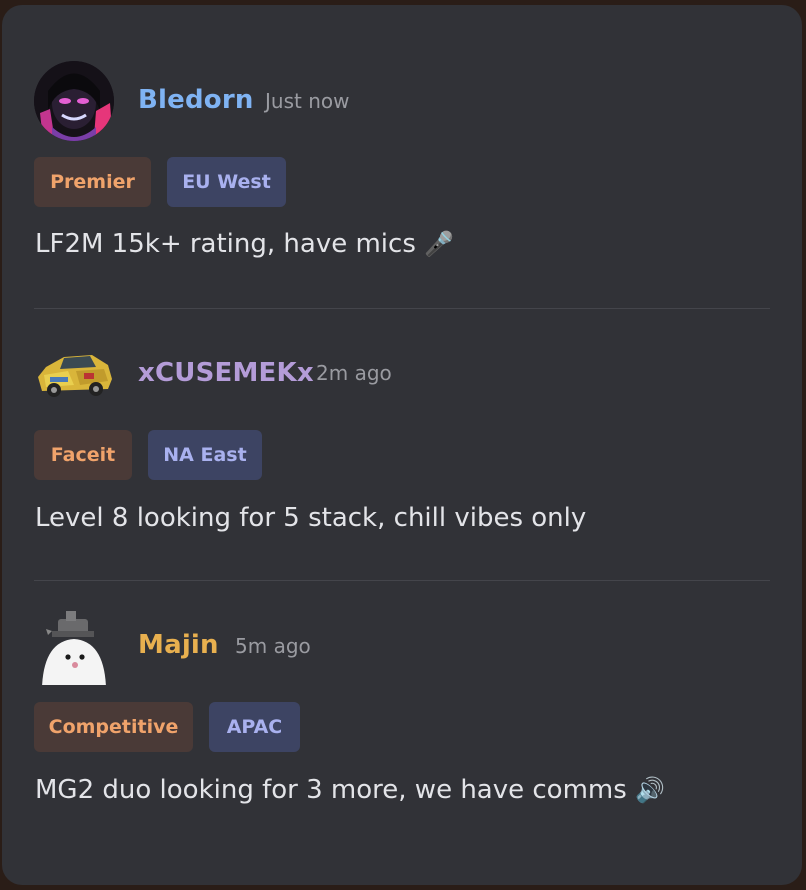 This screenshot has width=806, height=890. Describe the element at coordinates (178, 645) in the screenshot. I see `username: Majin` at that location.